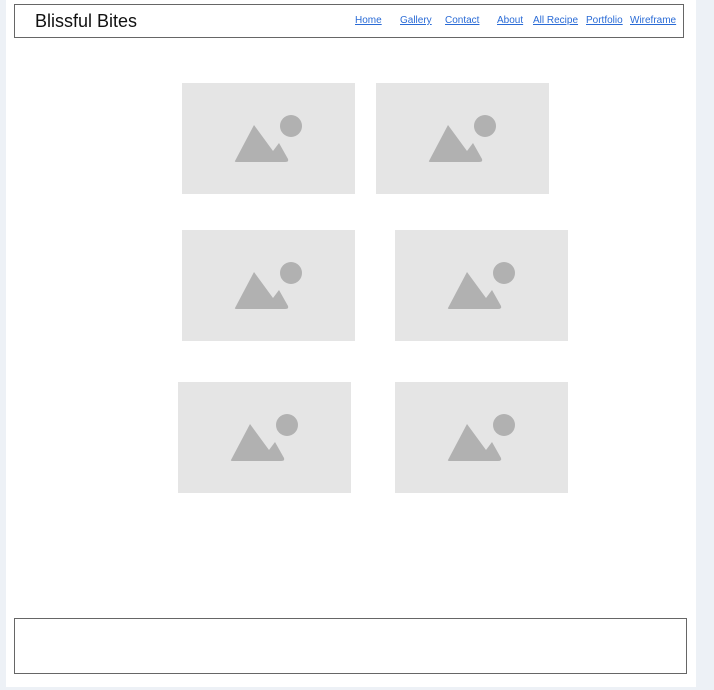 Image resolution: width=714 pixels, height=690 pixels. I want to click on site-footer, so click(350, 646).